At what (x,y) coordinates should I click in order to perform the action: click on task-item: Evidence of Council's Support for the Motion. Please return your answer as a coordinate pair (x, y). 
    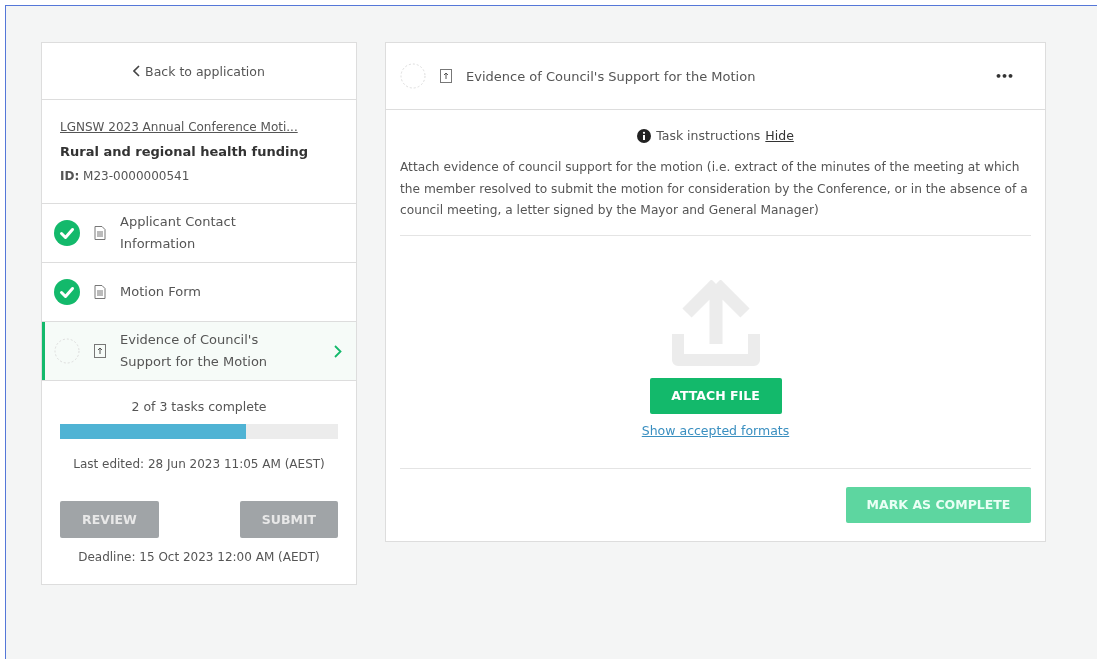
    Looking at the image, I should click on (199, 351).